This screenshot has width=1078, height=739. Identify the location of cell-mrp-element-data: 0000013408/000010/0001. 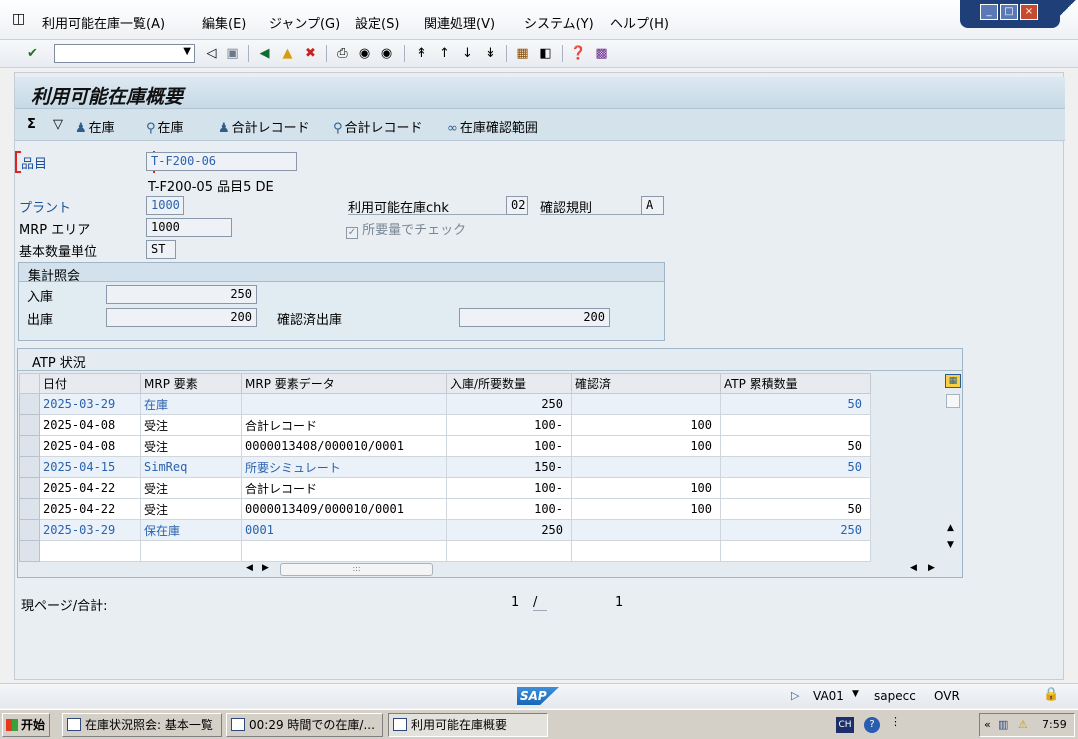
(344, 446).